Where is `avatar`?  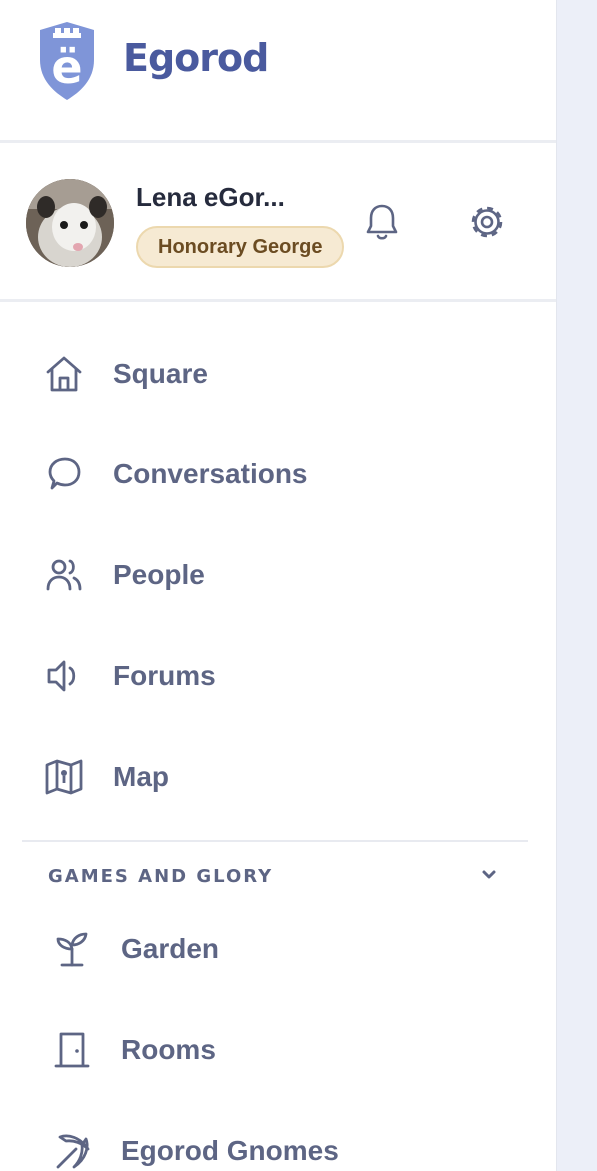 avatar is located at coordinates (70, 223).